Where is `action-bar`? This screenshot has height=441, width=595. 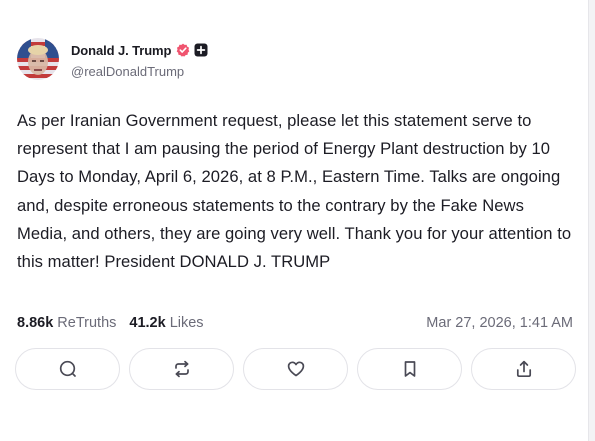
action-bar is located at coordinates (295, 369).